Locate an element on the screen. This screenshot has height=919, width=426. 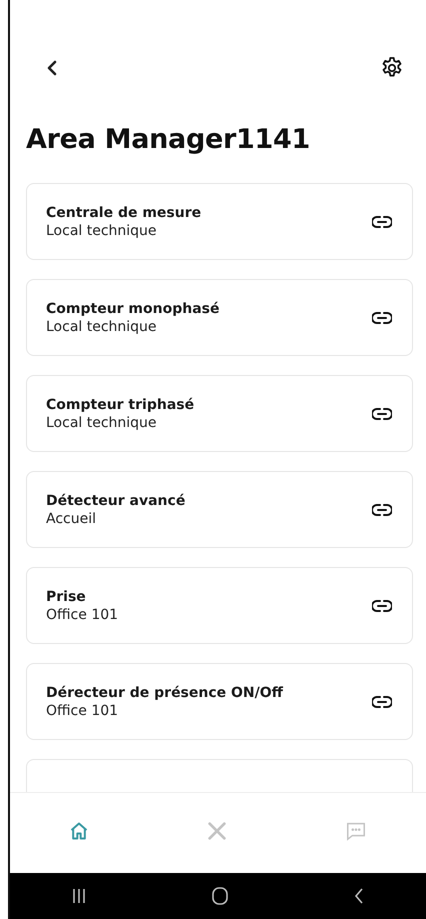
device-name: Centrale de mesure is located at coordinates (124, 212).